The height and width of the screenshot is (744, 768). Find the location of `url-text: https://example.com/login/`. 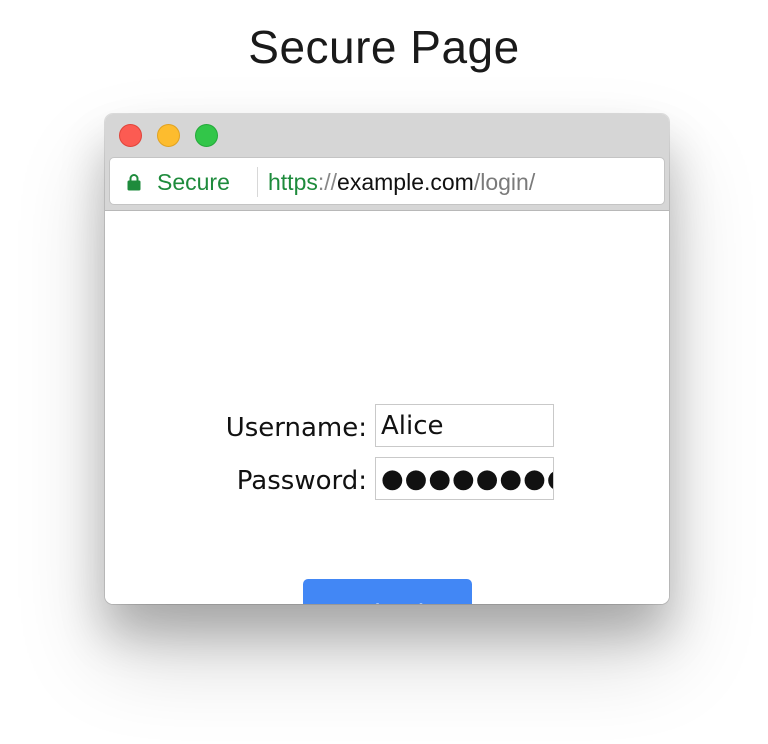

url-text: https://example.com/login/ is located at coordinates (401, 182).